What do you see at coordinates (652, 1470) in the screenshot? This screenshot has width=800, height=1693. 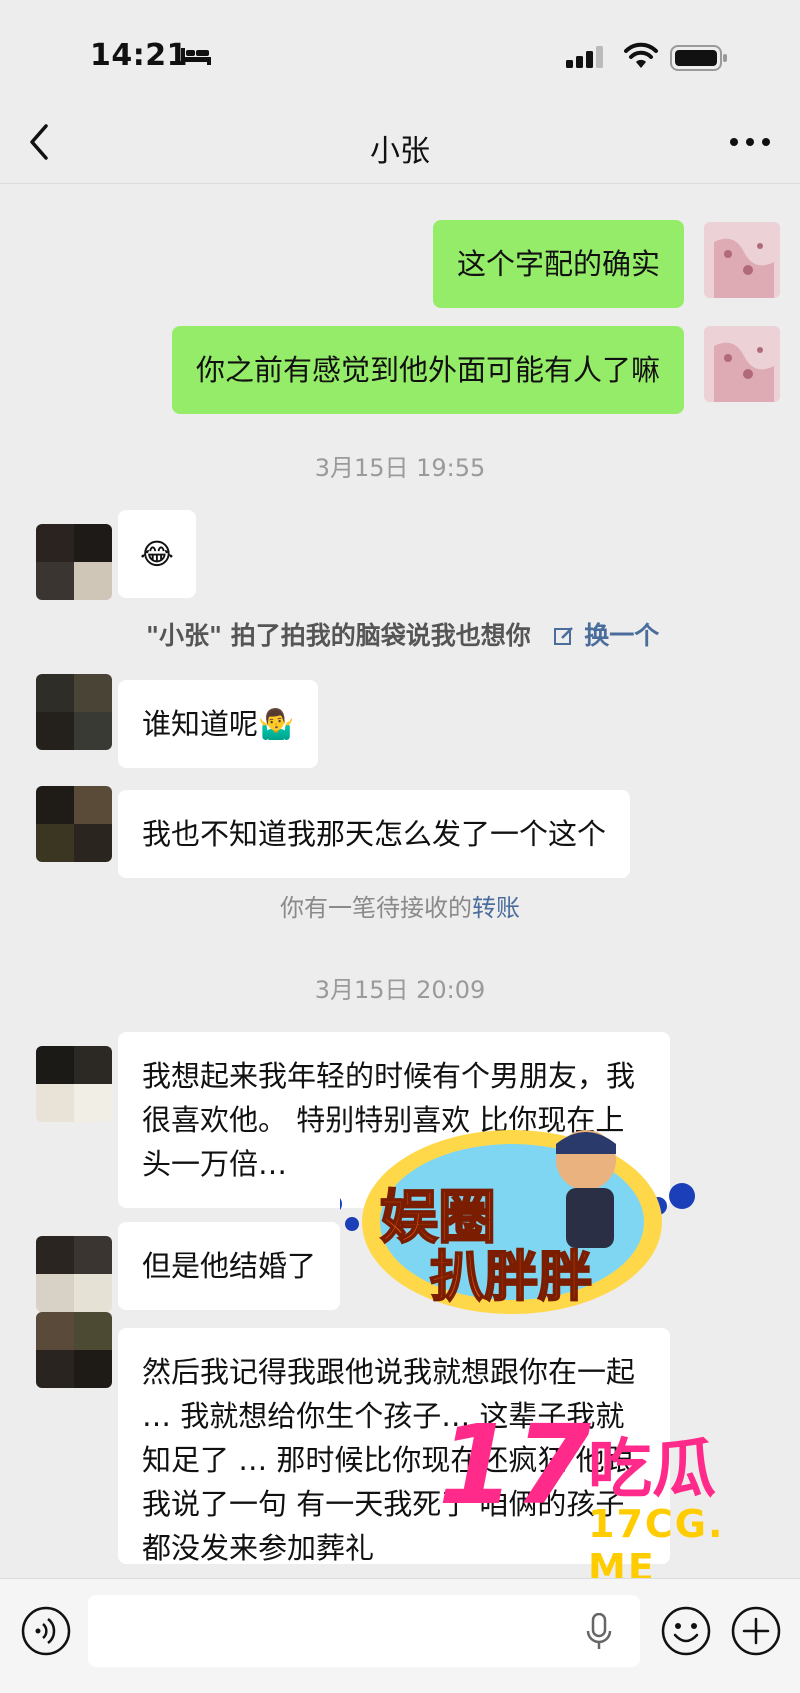 I see `site-watermark-name: 吃瓜` at bounding box center [652, 1470].